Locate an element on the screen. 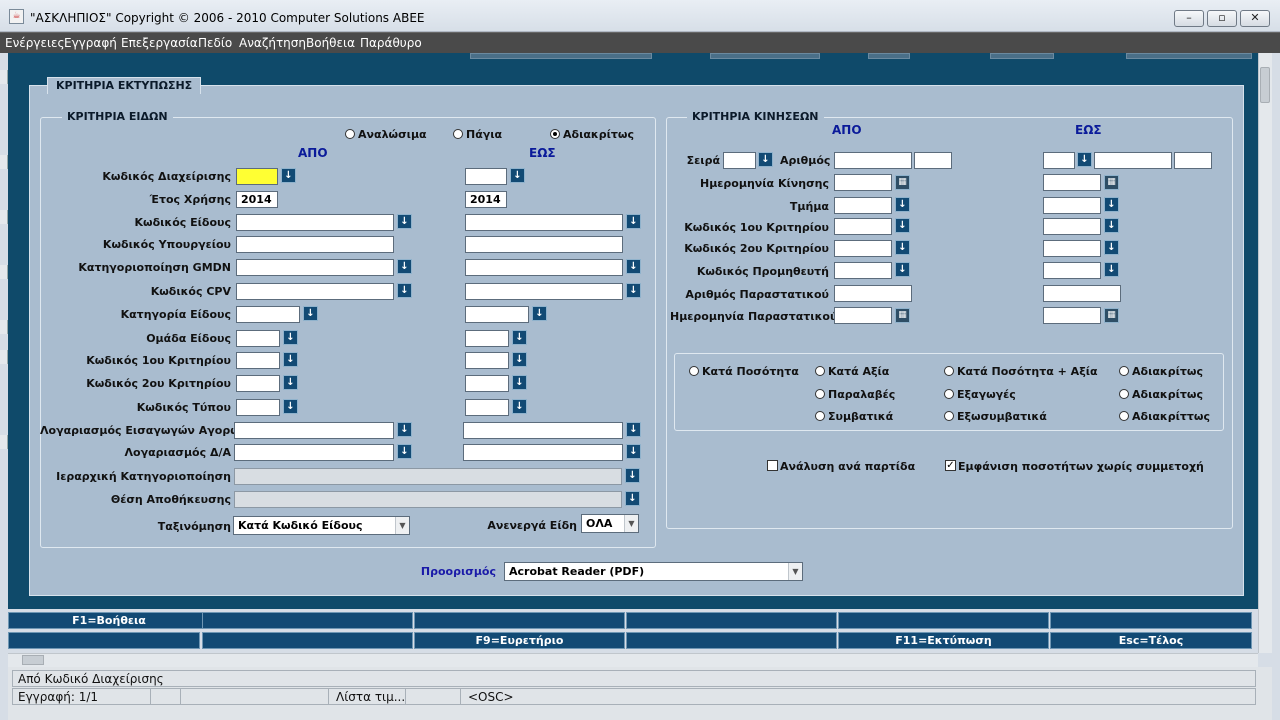 The height and width of the screenshot is (720, 1280). mv-criterion1-to-lov-icon: ↓ is located at coordinates (1111, 225).